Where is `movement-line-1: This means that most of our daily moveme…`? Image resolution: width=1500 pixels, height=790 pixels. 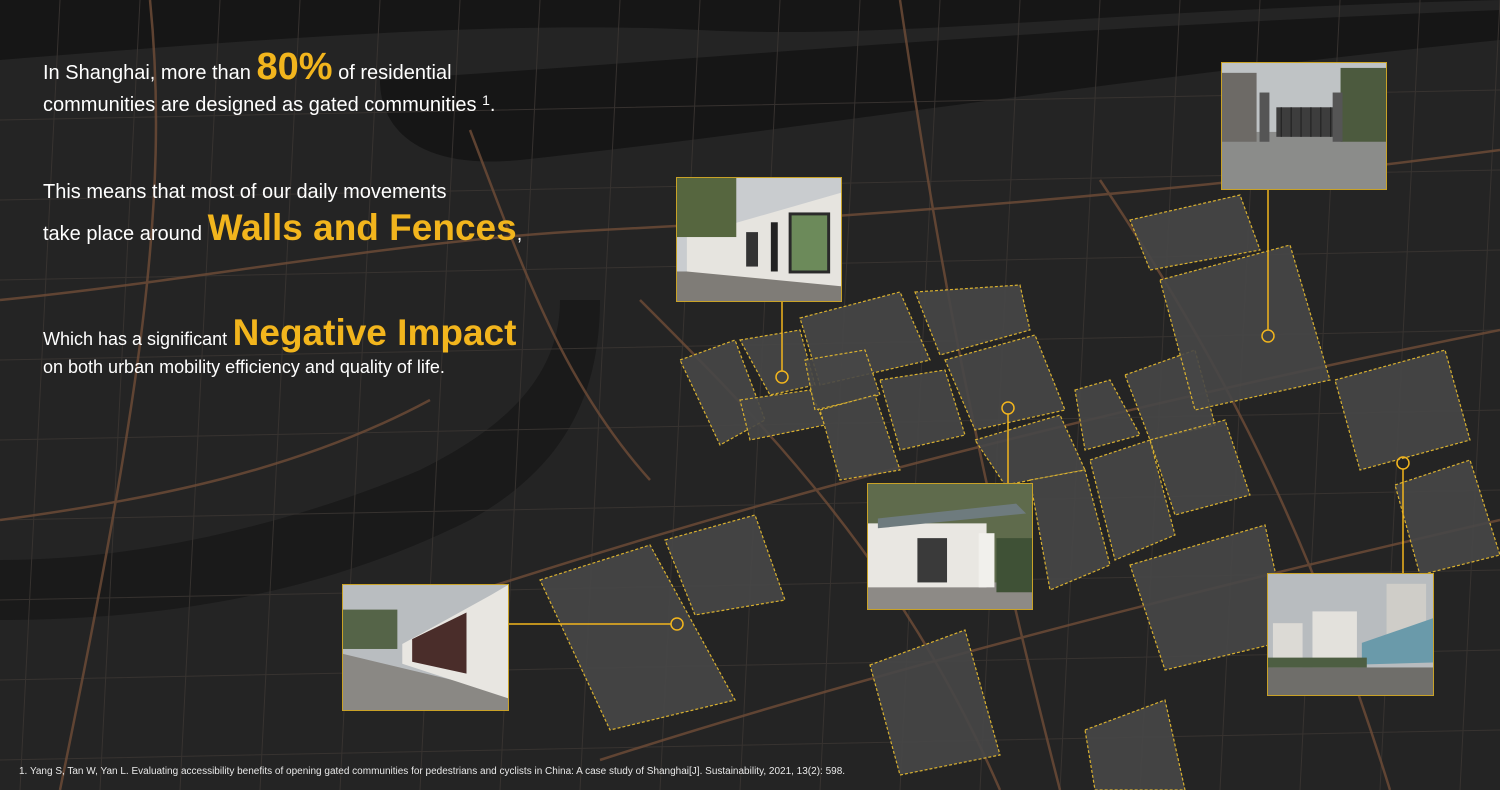
movement-line-1: This means that most of our daily moveme… is located at coordinates (245, 192).